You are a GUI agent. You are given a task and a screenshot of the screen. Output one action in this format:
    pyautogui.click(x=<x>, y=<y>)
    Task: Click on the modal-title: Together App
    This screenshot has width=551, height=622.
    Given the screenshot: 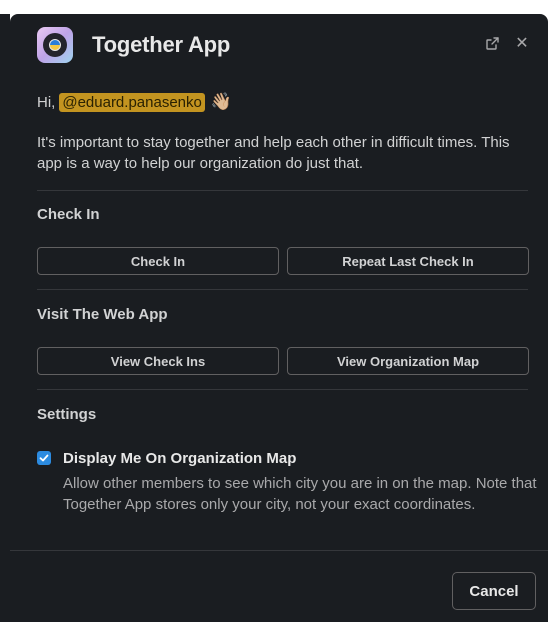 What is the action you would take?
    pyautogui.click(x=161, y=44)
    